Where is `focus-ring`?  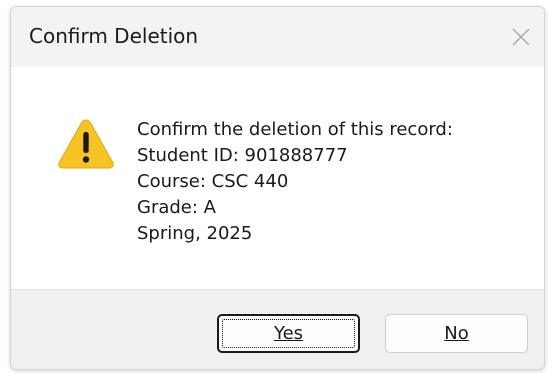 focus-ring is located at coordinates (288, 333).